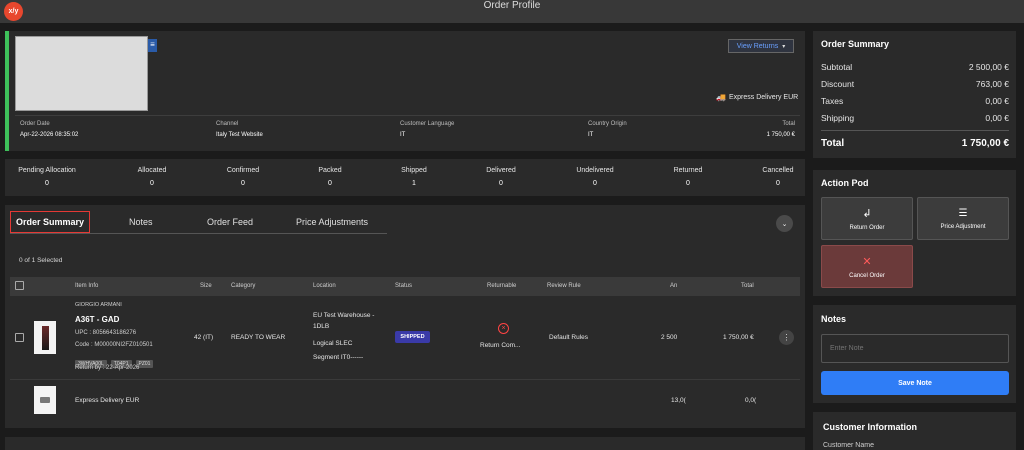 This screenshot has width=1024, height=450. Describe the element at coordinates (503, 328) in the screenshot. I see `not-returnable-icon: ×` at that location.